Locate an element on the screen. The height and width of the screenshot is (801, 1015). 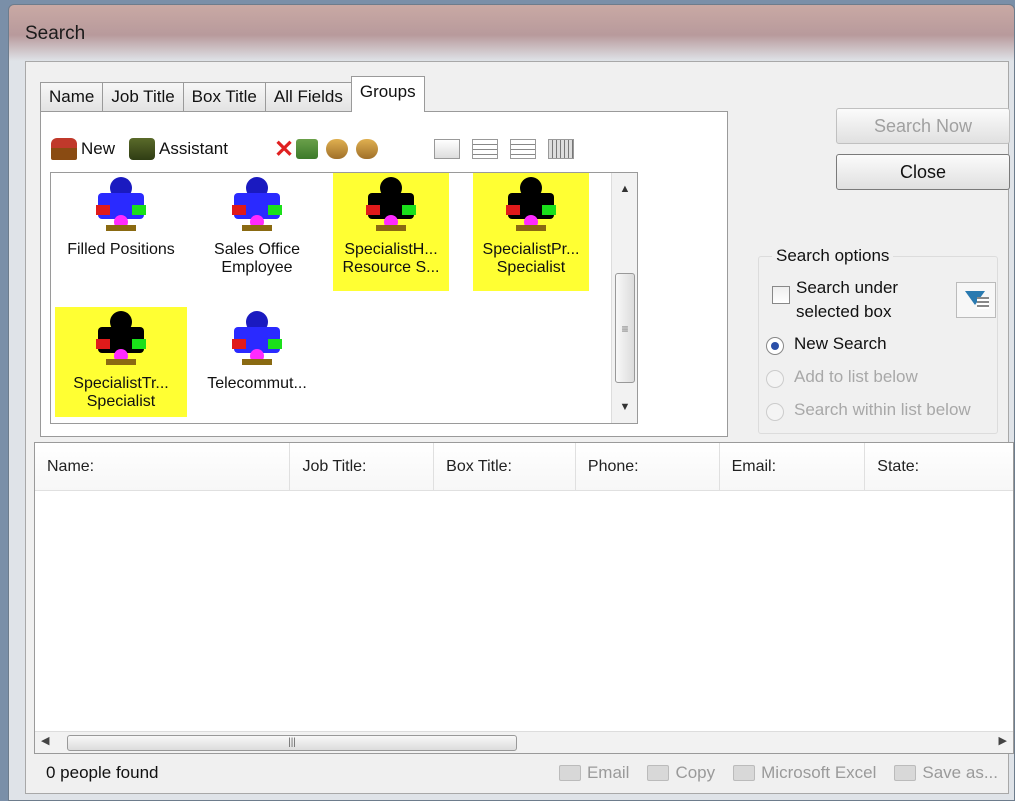
tab-all-fields: All Fields is located at coordinates (308, 97).